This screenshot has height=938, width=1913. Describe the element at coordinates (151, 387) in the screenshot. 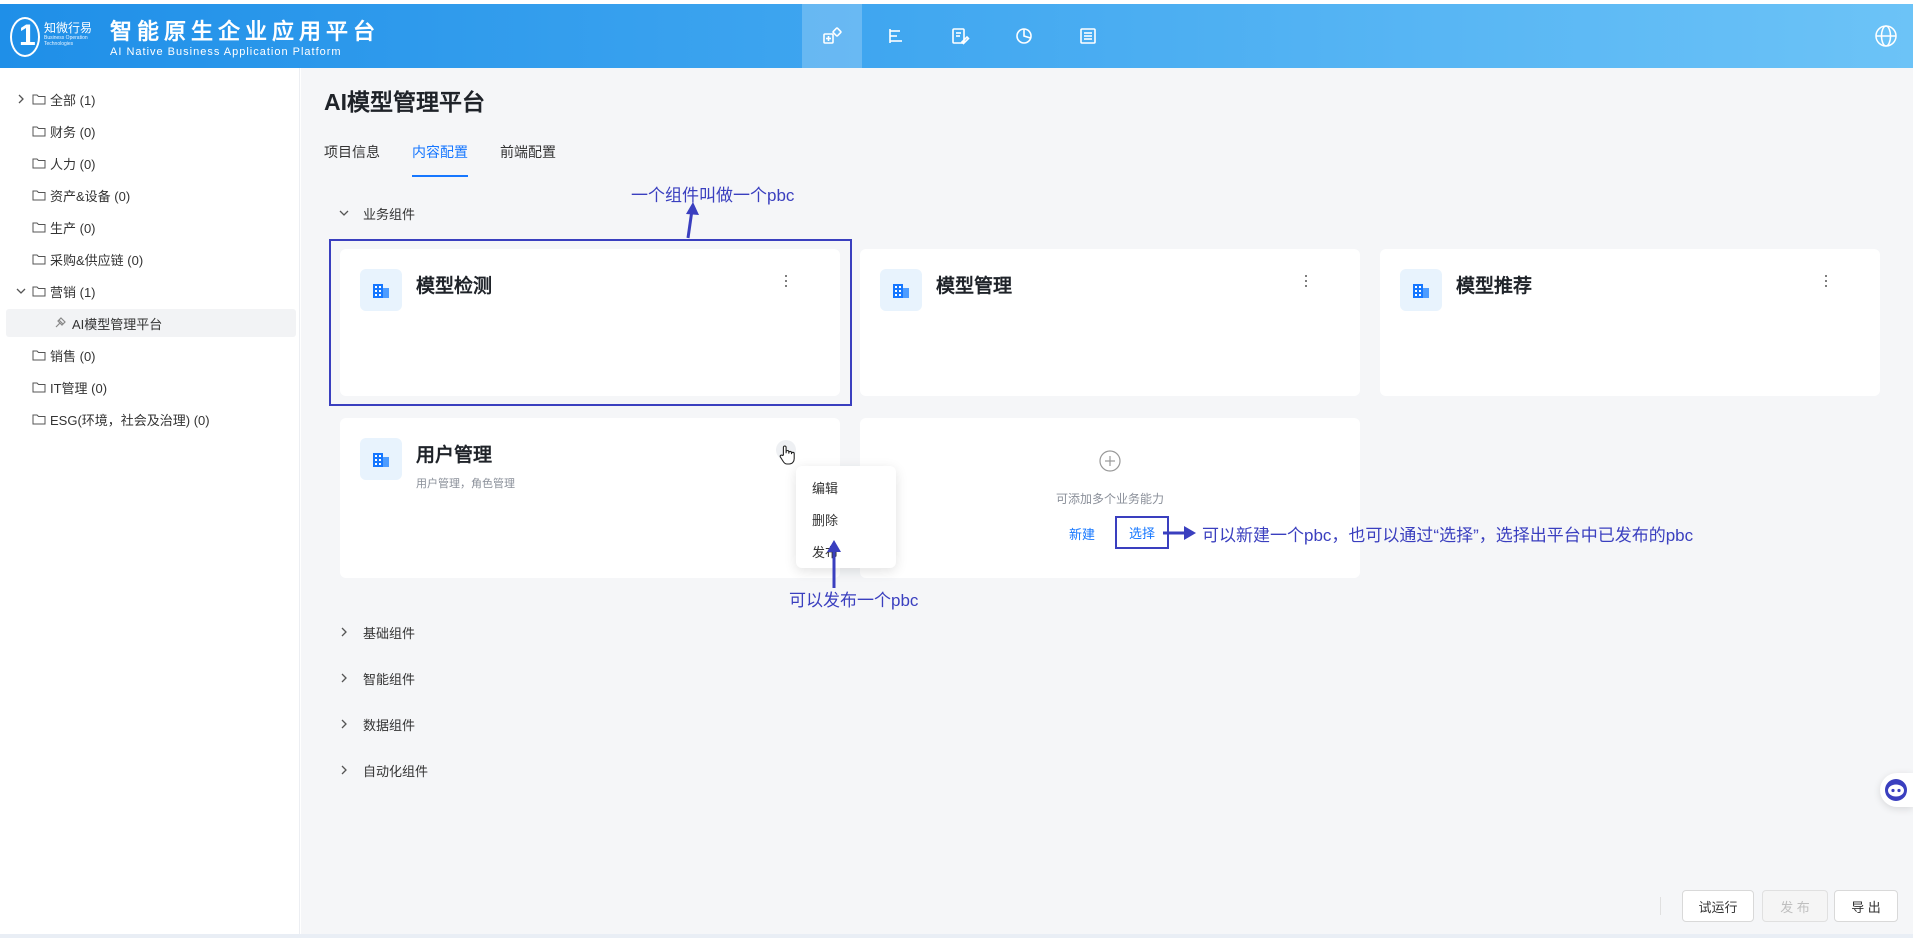

I see `tree-item-it: IT管理 (0)` at that location.